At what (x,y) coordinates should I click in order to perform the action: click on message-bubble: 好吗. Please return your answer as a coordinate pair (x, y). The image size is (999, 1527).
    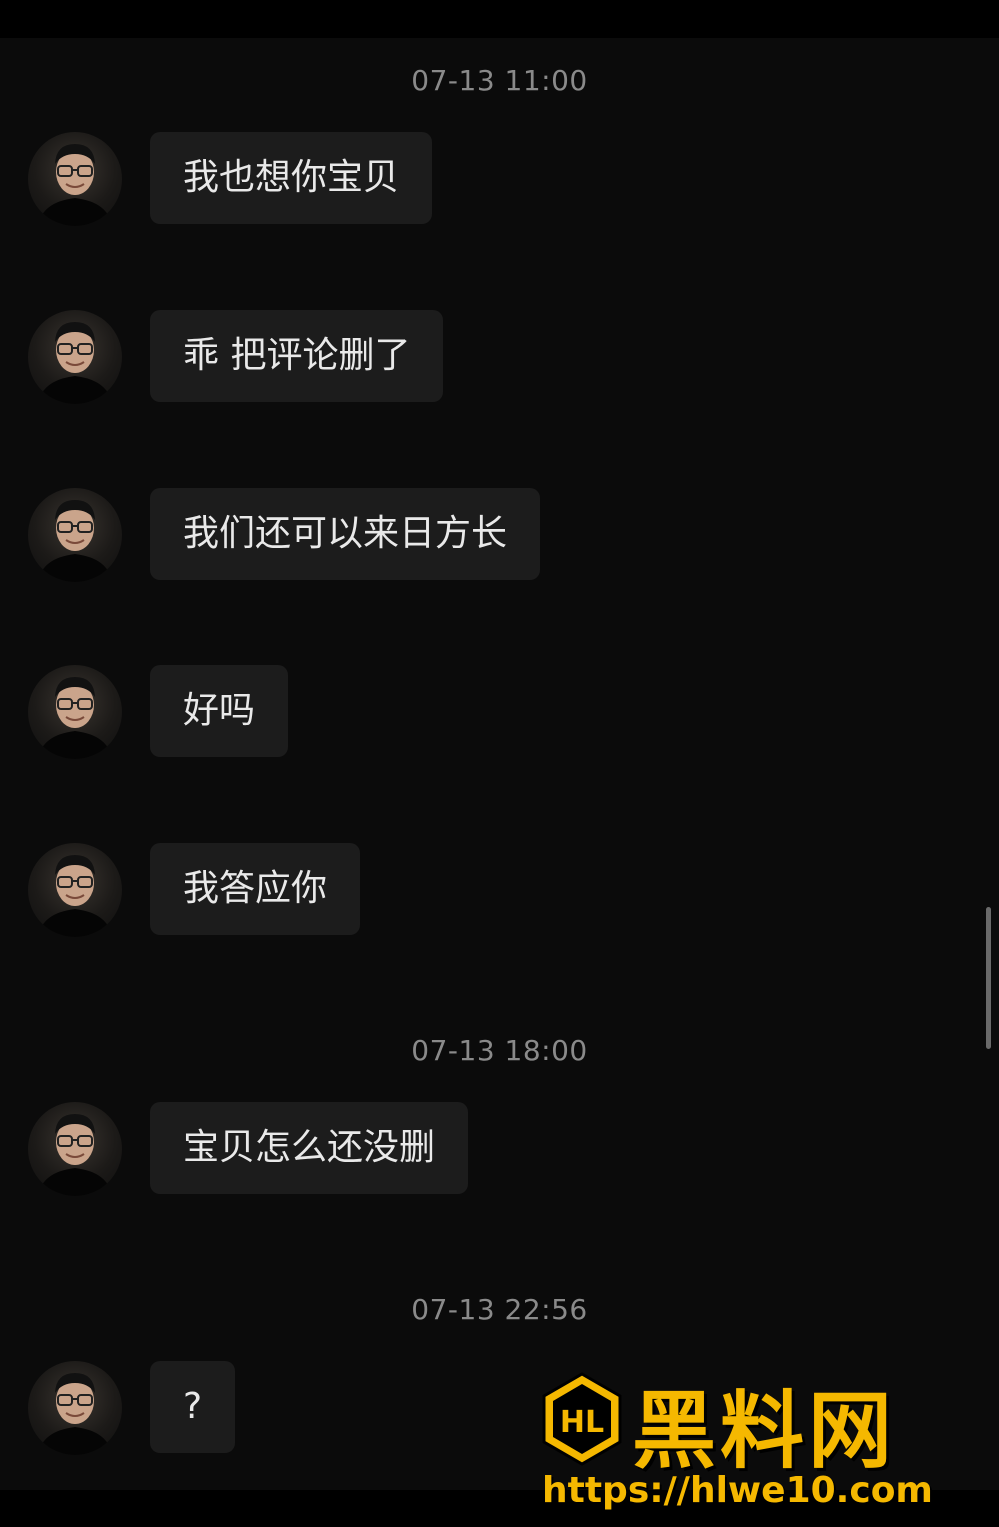
    Looking at the image, I should click on (219, 711).